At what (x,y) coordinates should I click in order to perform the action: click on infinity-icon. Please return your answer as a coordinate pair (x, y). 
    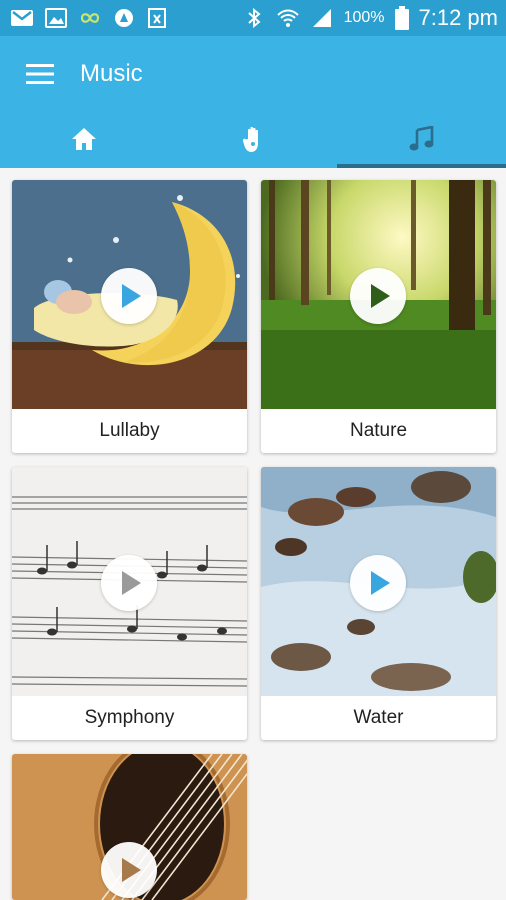
    Looking at the image, I should click on (90, 18).